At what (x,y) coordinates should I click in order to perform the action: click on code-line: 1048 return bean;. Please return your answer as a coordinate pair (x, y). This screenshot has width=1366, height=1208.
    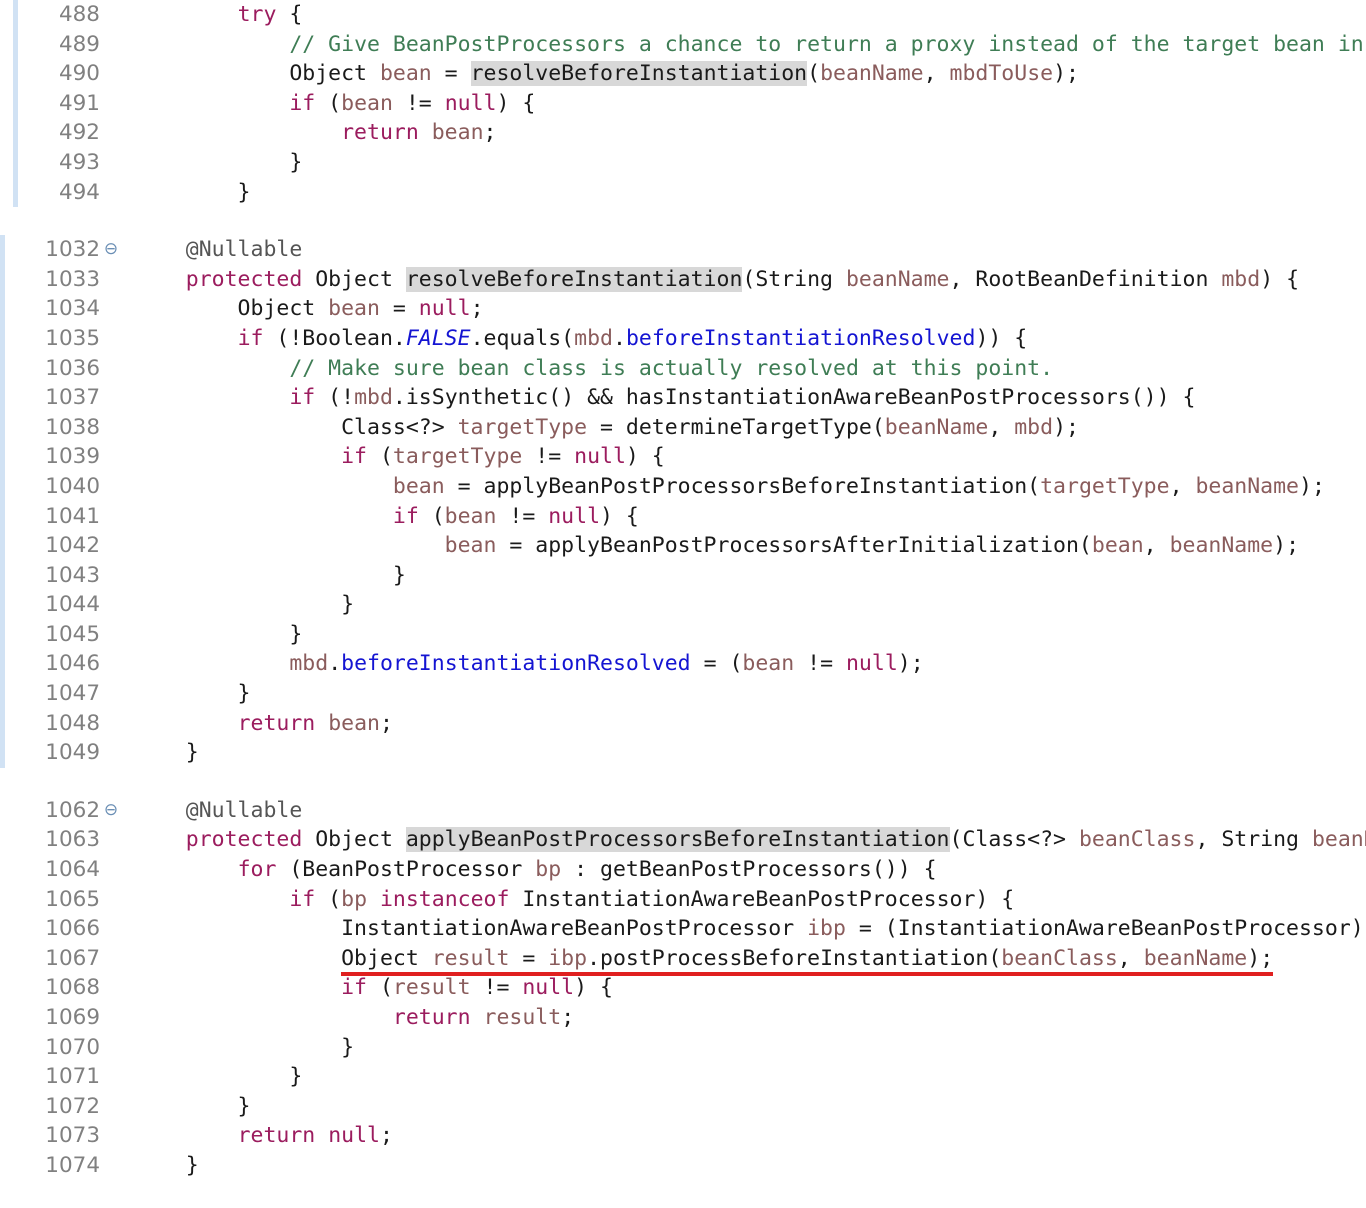
    Looking at the image, I should click on (683, 724).